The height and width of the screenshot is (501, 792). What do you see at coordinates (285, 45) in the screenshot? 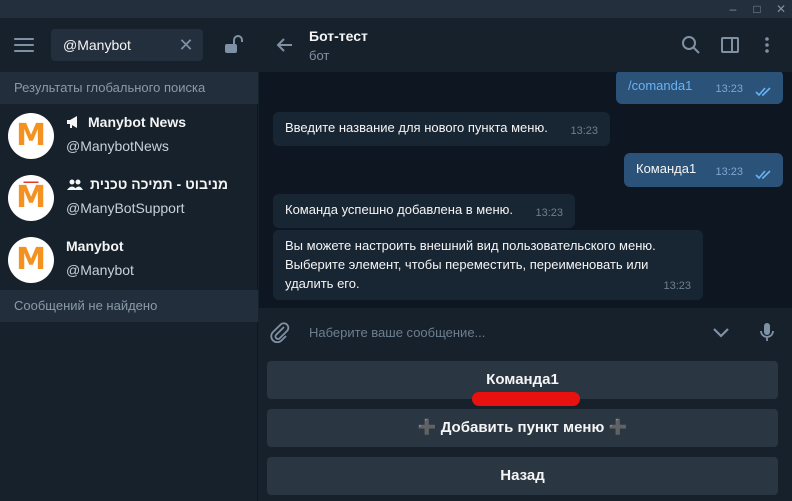
I see `back-arrow-icon` at bounding box center [285, 45].